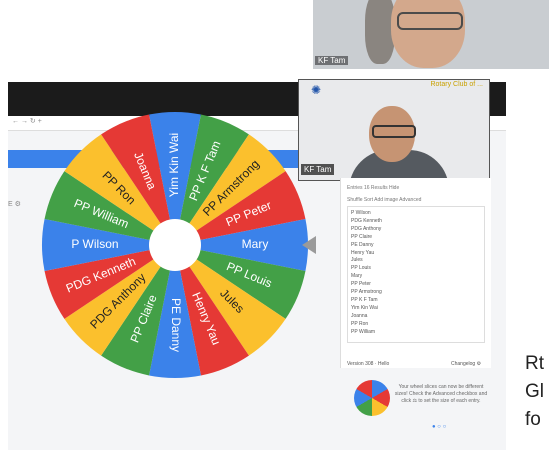 This screenshot has height=450, width=549. I want to click on entry-item: PP Armstrong, so click(366, 292).